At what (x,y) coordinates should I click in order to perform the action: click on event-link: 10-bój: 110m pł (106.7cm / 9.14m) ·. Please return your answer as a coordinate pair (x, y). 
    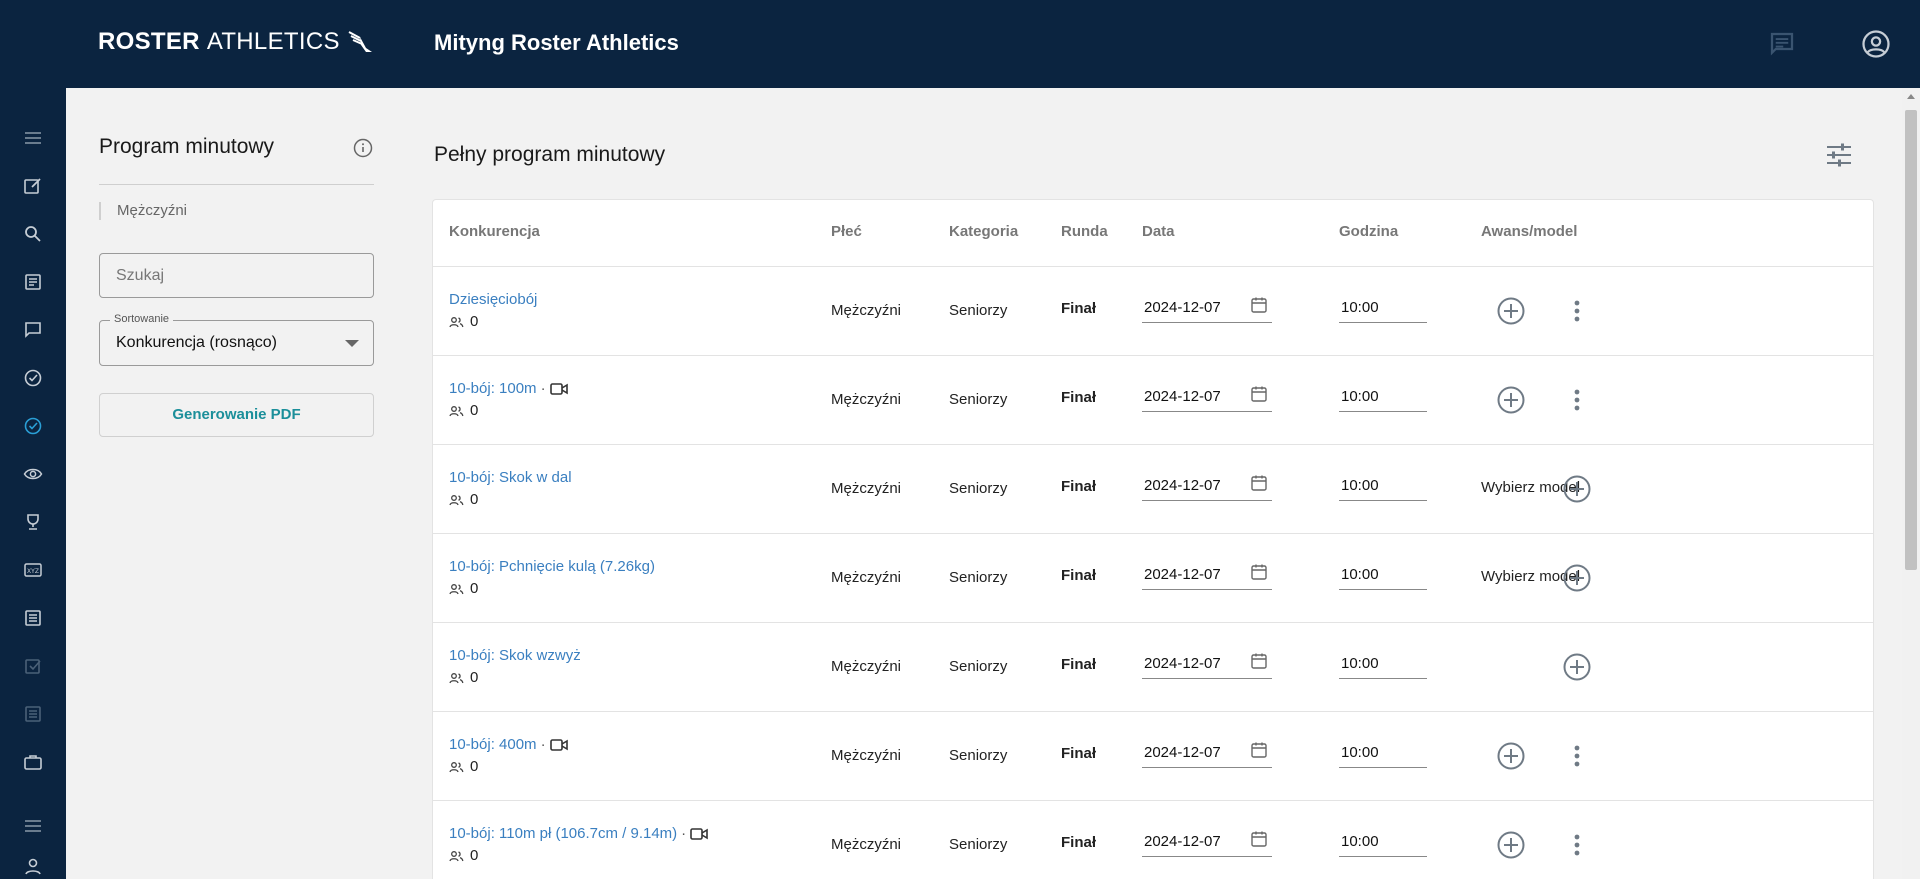
    Looking at the image, I should click on (578, 833).